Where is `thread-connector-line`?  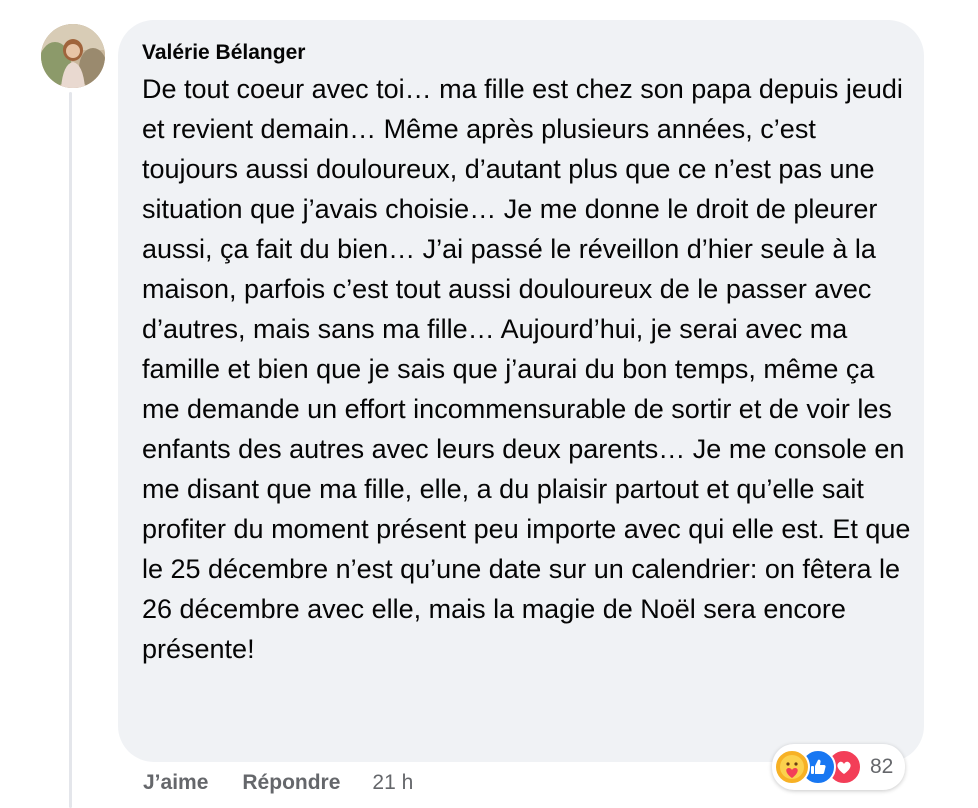
thread-connector-line is located at coordinates (70, 450).